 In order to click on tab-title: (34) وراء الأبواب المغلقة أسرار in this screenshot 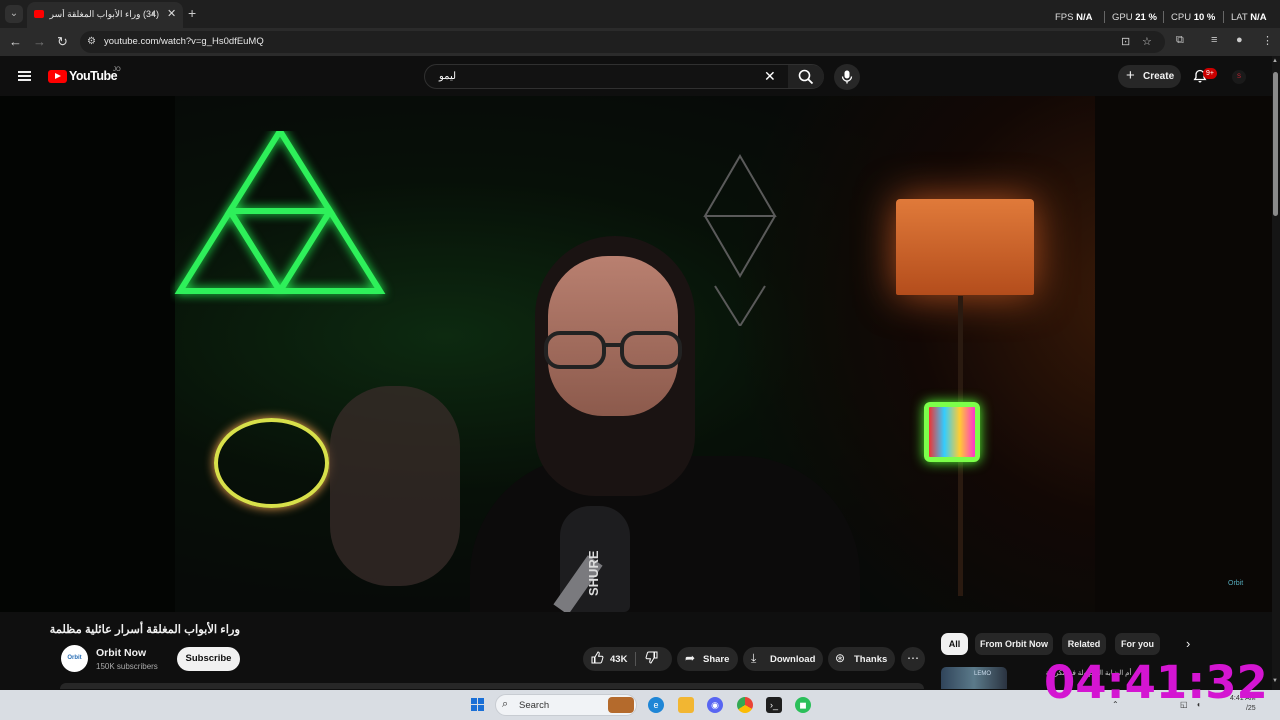, I will do `click(104, 14)`.